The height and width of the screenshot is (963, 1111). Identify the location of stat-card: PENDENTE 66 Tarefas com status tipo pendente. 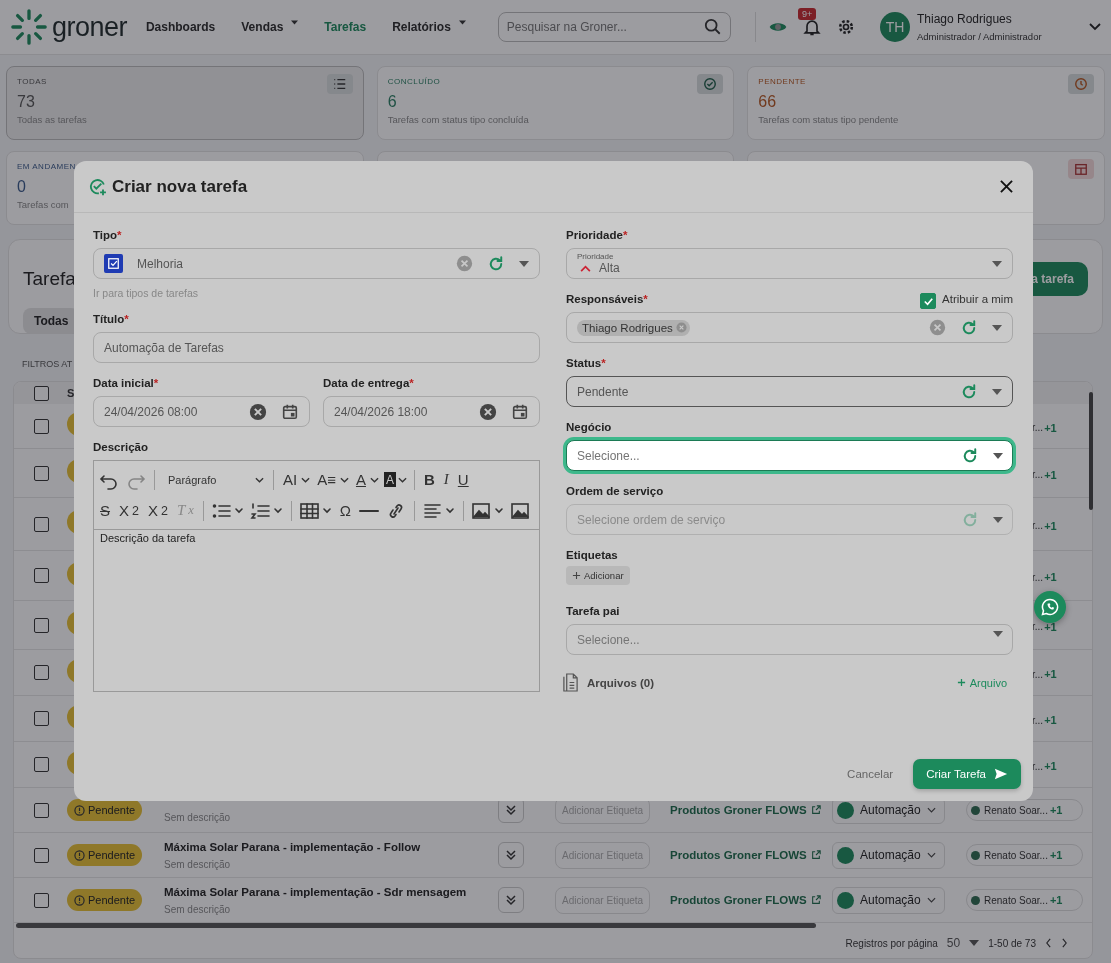
(926, 103).